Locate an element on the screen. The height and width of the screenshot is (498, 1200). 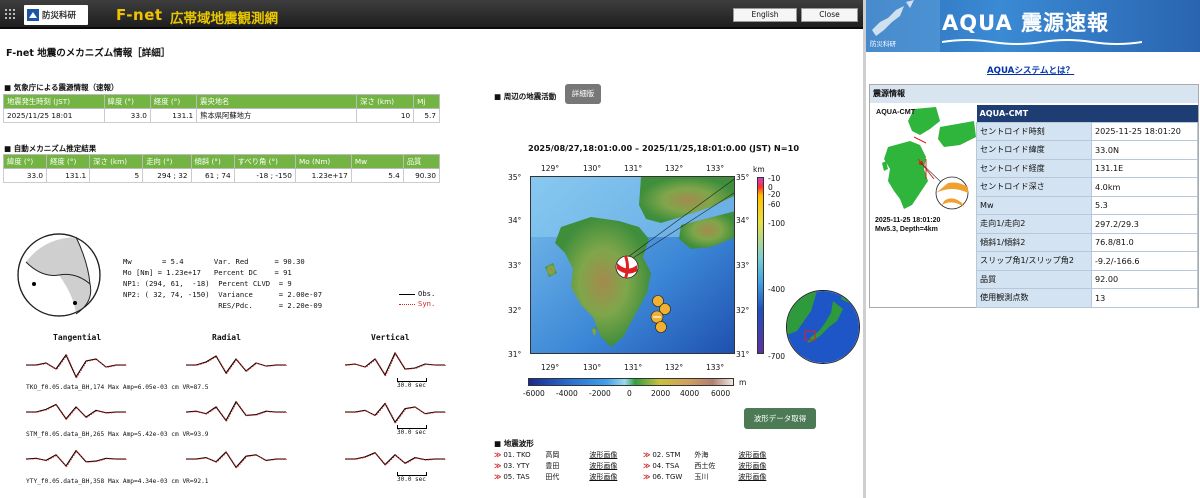
jma-header-lon: 経度 (°) is located at coordinates (173, 101).